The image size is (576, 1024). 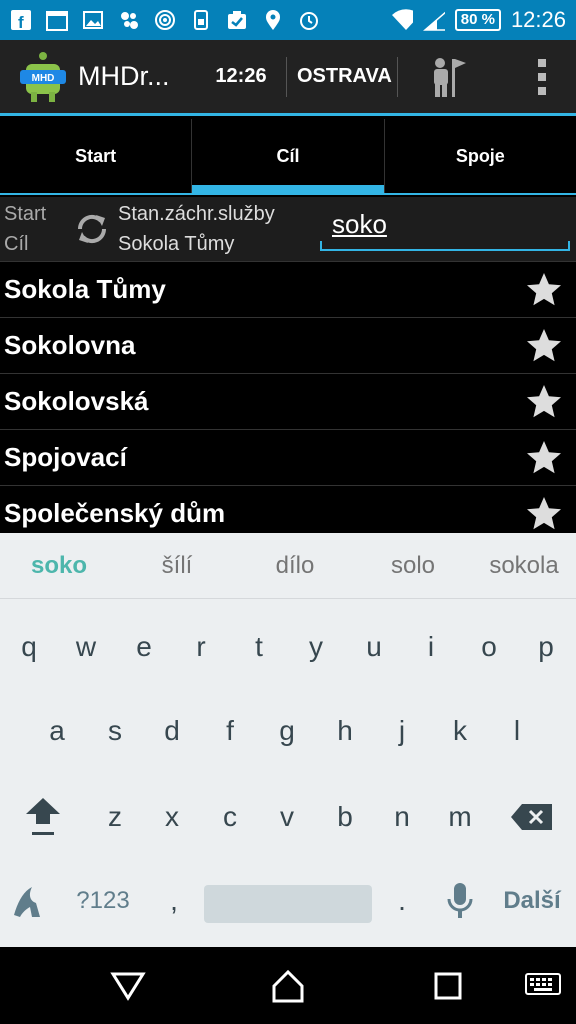 I want to click on swap-icon, so click(x=92, y=229).